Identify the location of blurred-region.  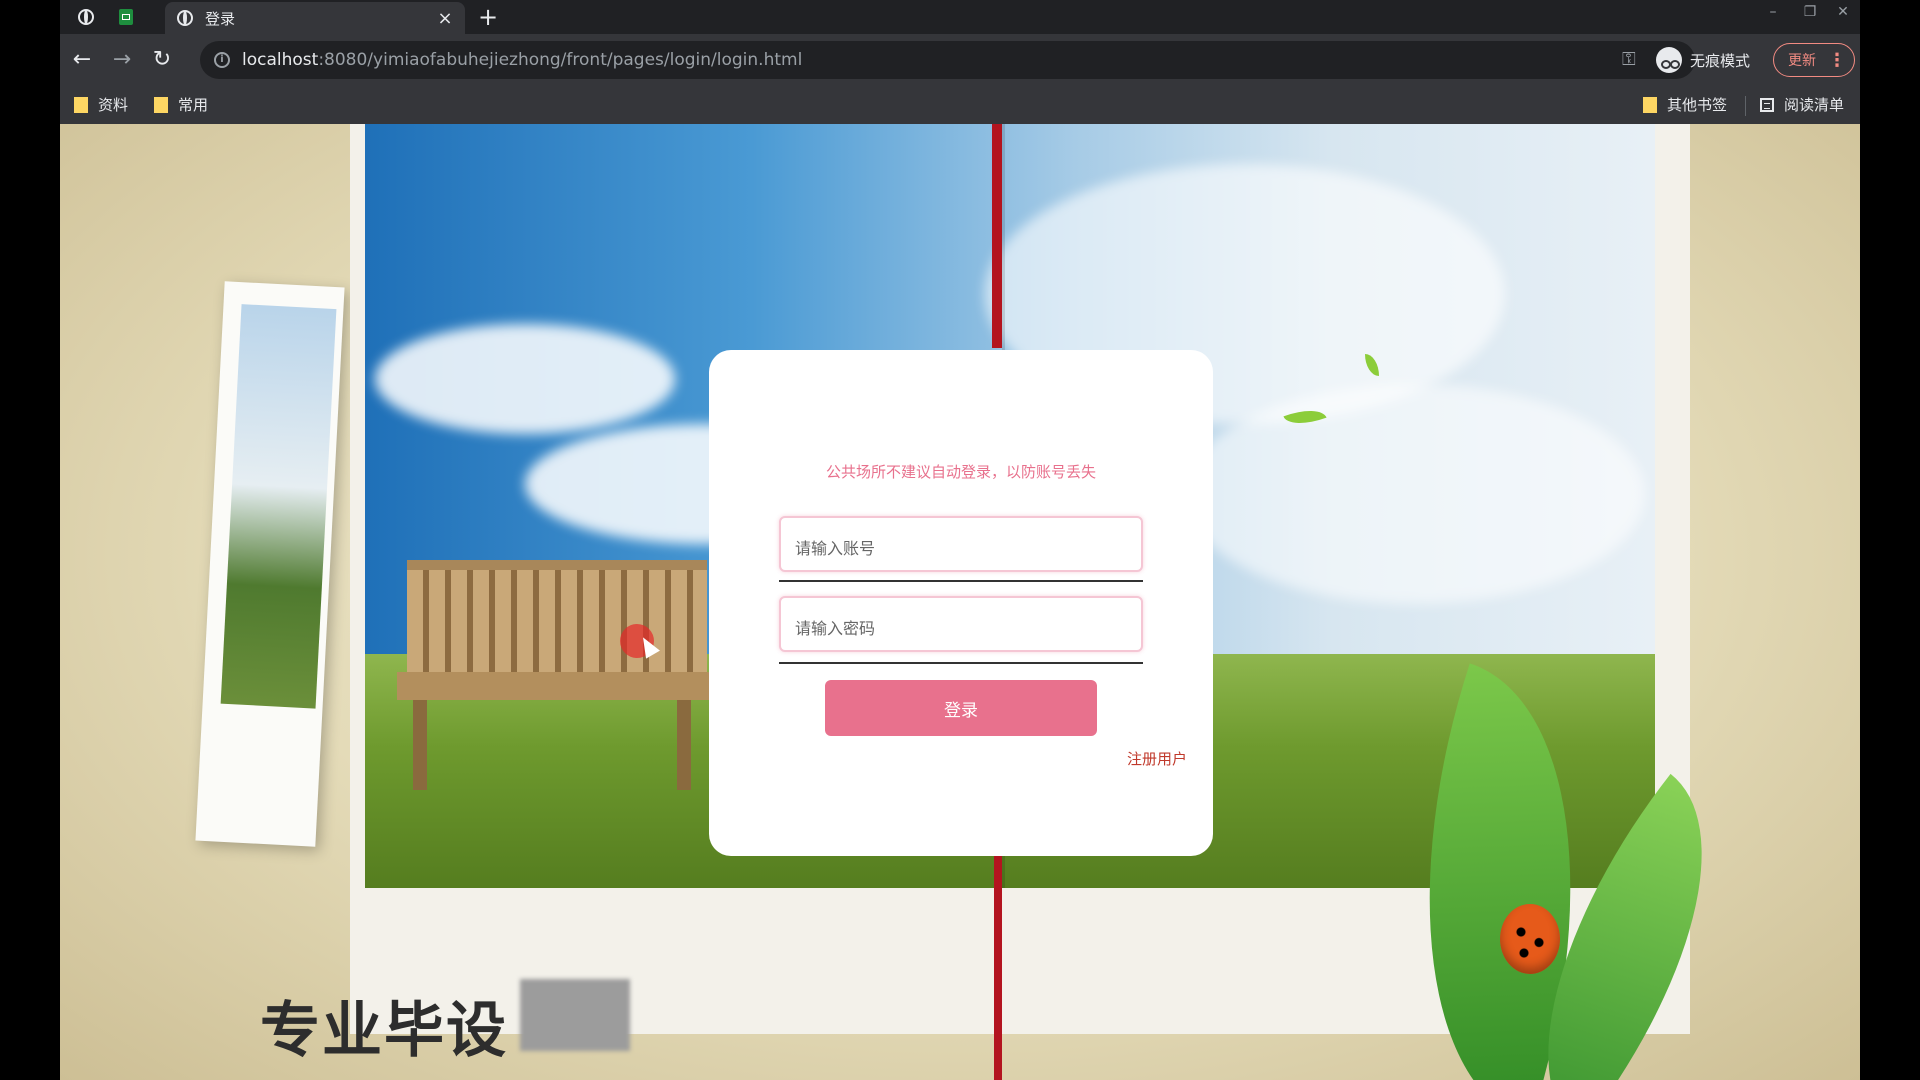
(575, 1015).